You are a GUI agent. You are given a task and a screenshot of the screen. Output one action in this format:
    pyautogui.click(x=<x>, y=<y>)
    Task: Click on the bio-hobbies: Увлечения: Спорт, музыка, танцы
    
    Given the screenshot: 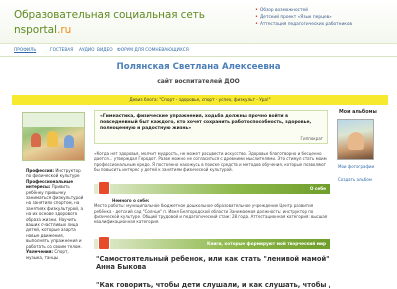 What is the action you would take?
    pyautogui.click(x=47, y=254)
    